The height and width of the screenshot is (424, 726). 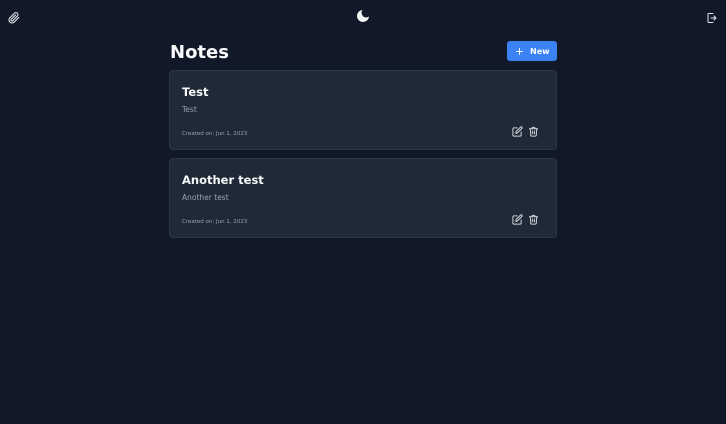 What do you see at coordinates (712, 18) in the screenshot?
I see `logout-icon` at bounding box center [712, 18].